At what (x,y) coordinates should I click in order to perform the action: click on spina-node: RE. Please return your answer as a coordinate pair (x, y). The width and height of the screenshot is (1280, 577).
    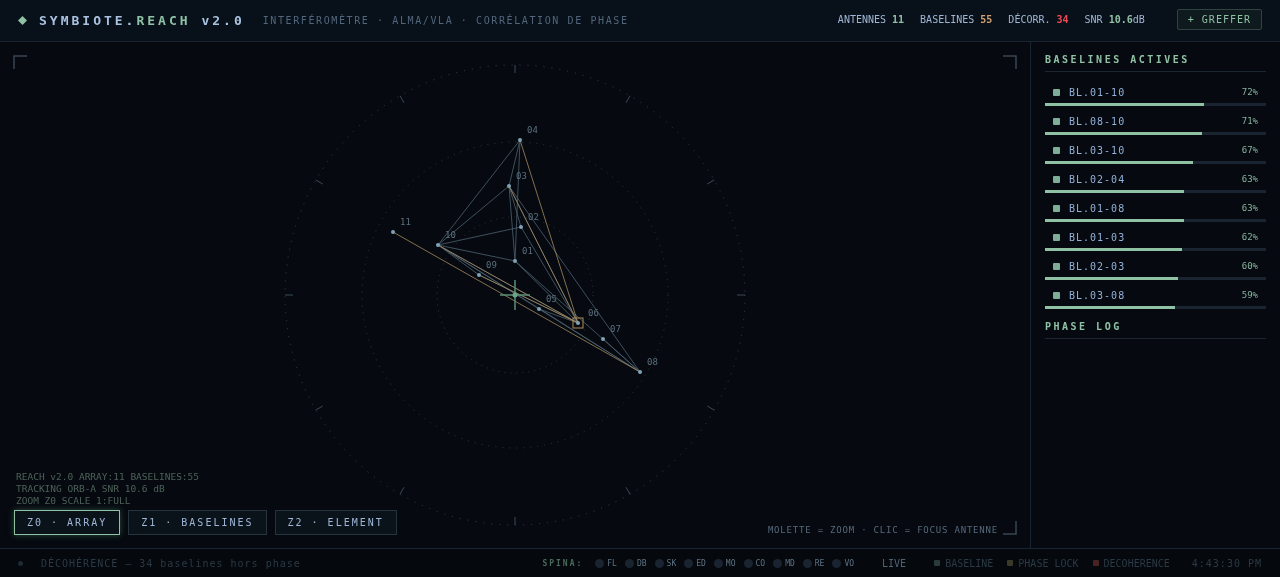
    Looking at the image, I should click on (813, 563).